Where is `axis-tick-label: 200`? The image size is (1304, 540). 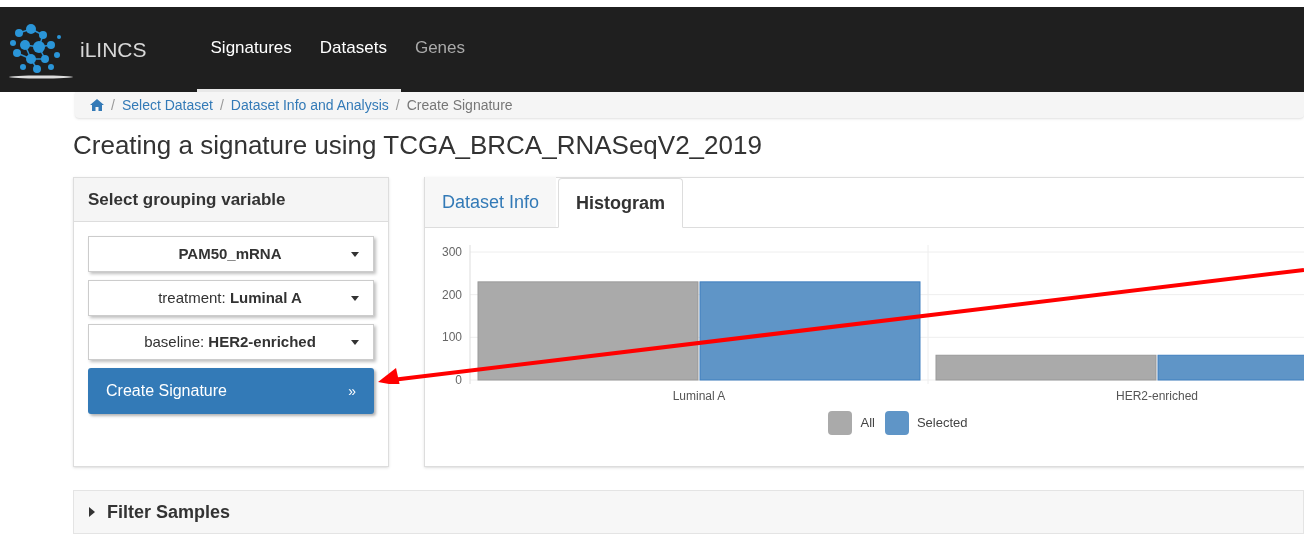 axis-tick-label: 200 is located at coordinates (451, 294).